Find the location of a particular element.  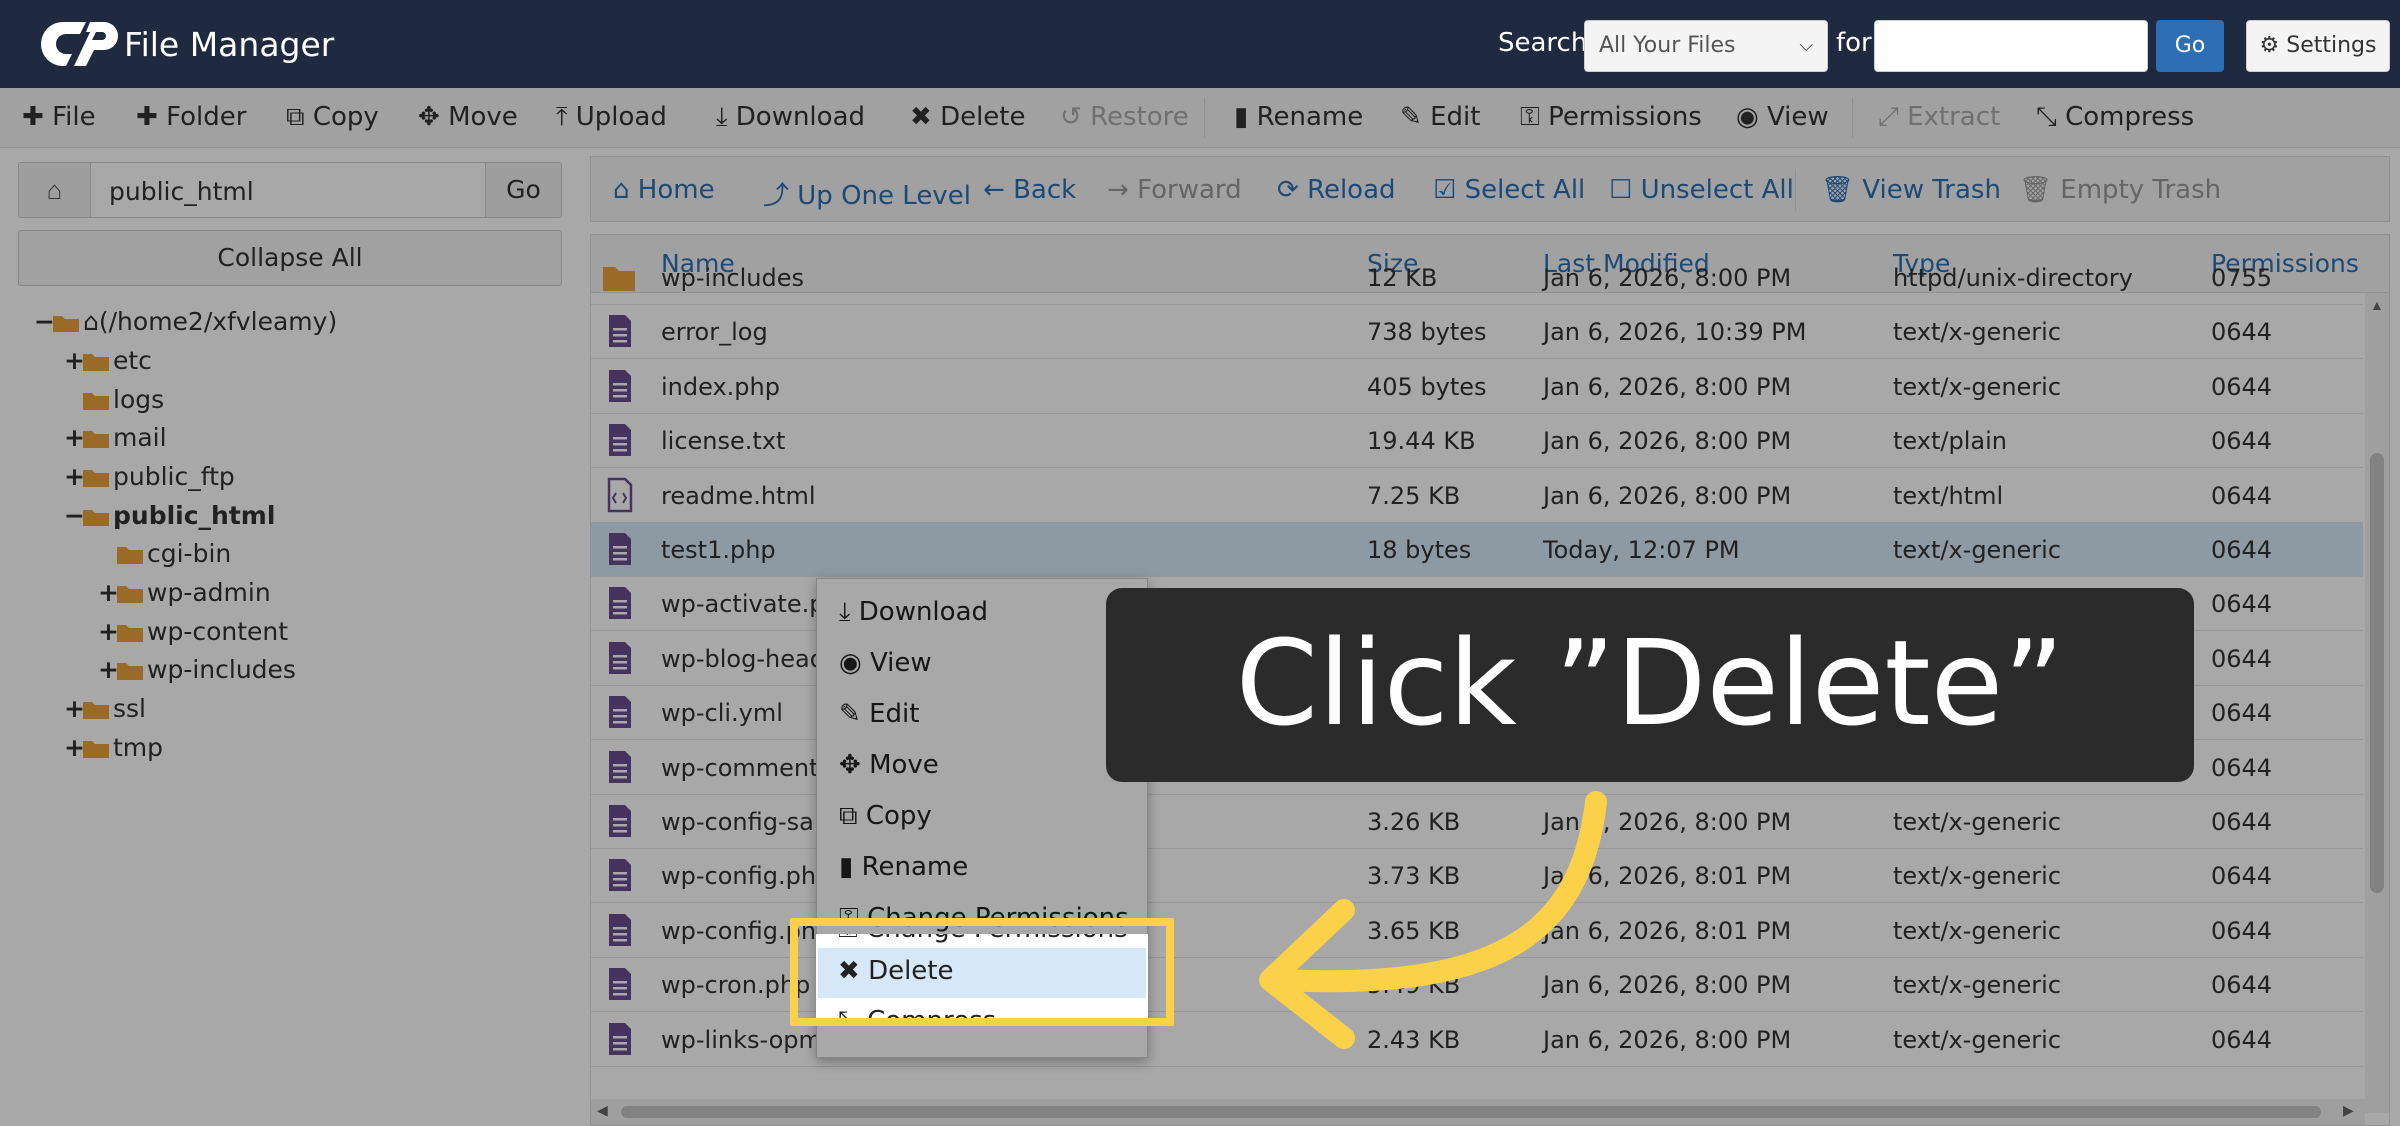

gear-icon: ⚙ is located at coordinates (2269, 45).